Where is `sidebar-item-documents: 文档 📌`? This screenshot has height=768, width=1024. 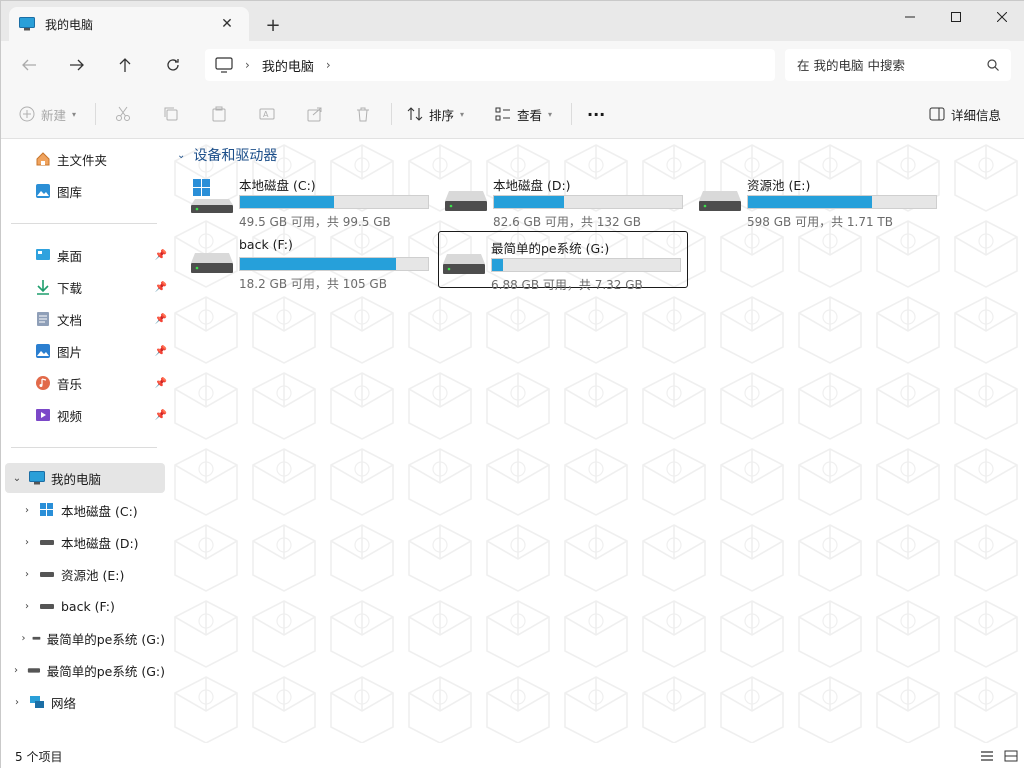
sidebar-item-documents: 文档 📌 is located at coordinates (101, 319).